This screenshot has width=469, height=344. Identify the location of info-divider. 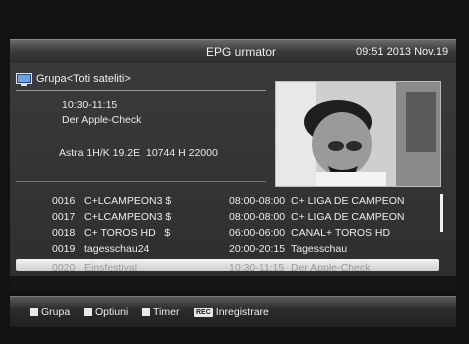
(141, 181).